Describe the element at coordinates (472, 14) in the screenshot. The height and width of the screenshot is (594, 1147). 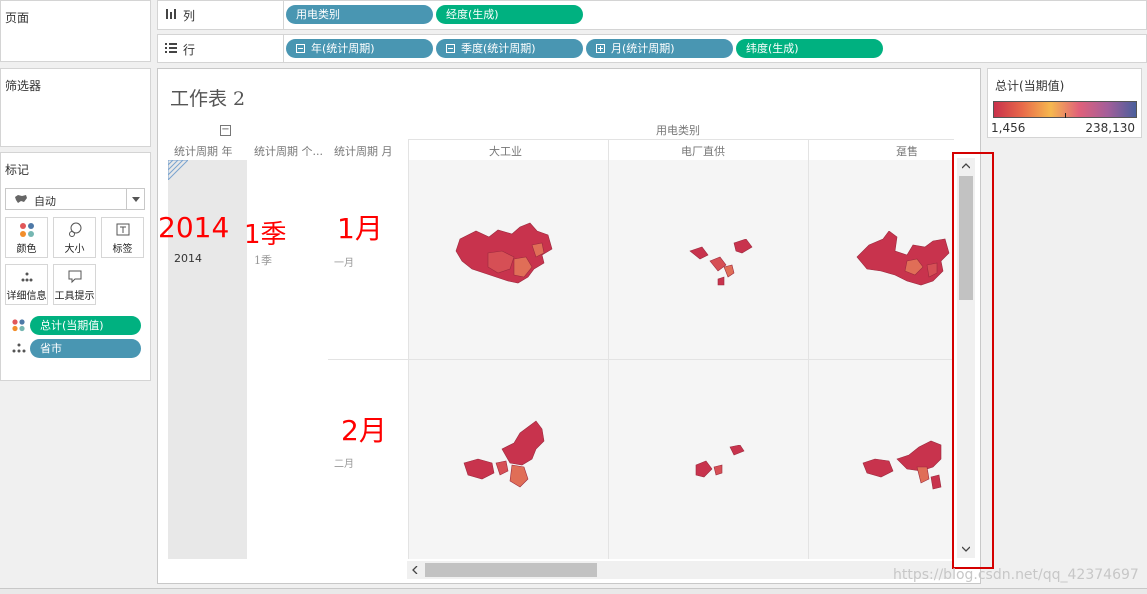
I see `column-pill-longitude-label: 经度(生成)` at that location.